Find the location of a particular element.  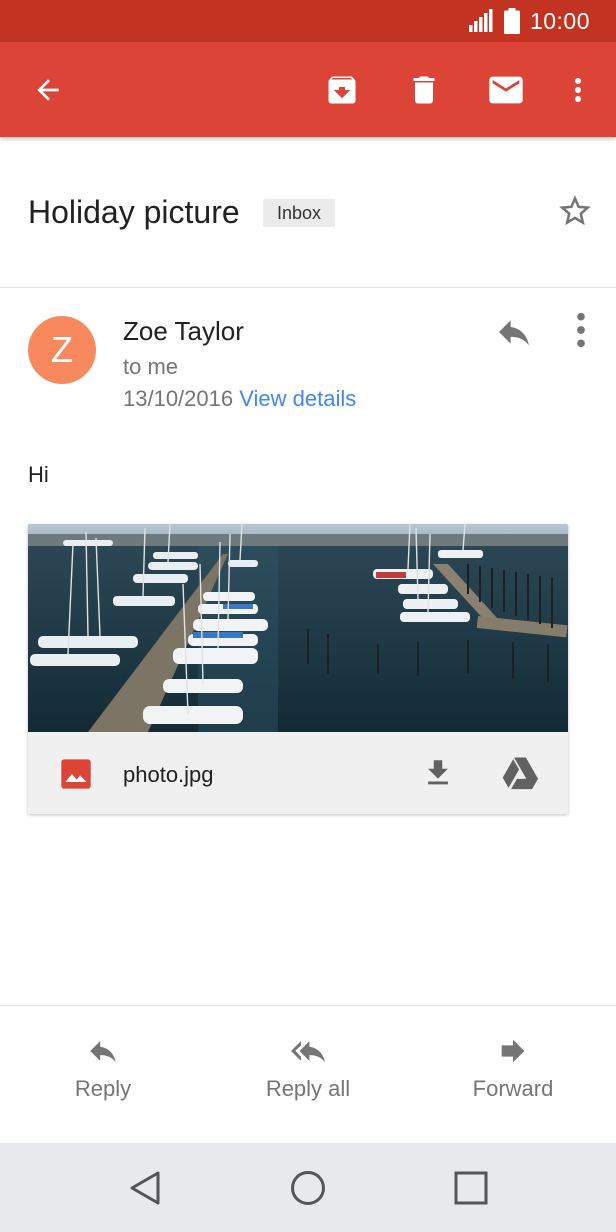

download-icon is located at coordinates (438, 772).